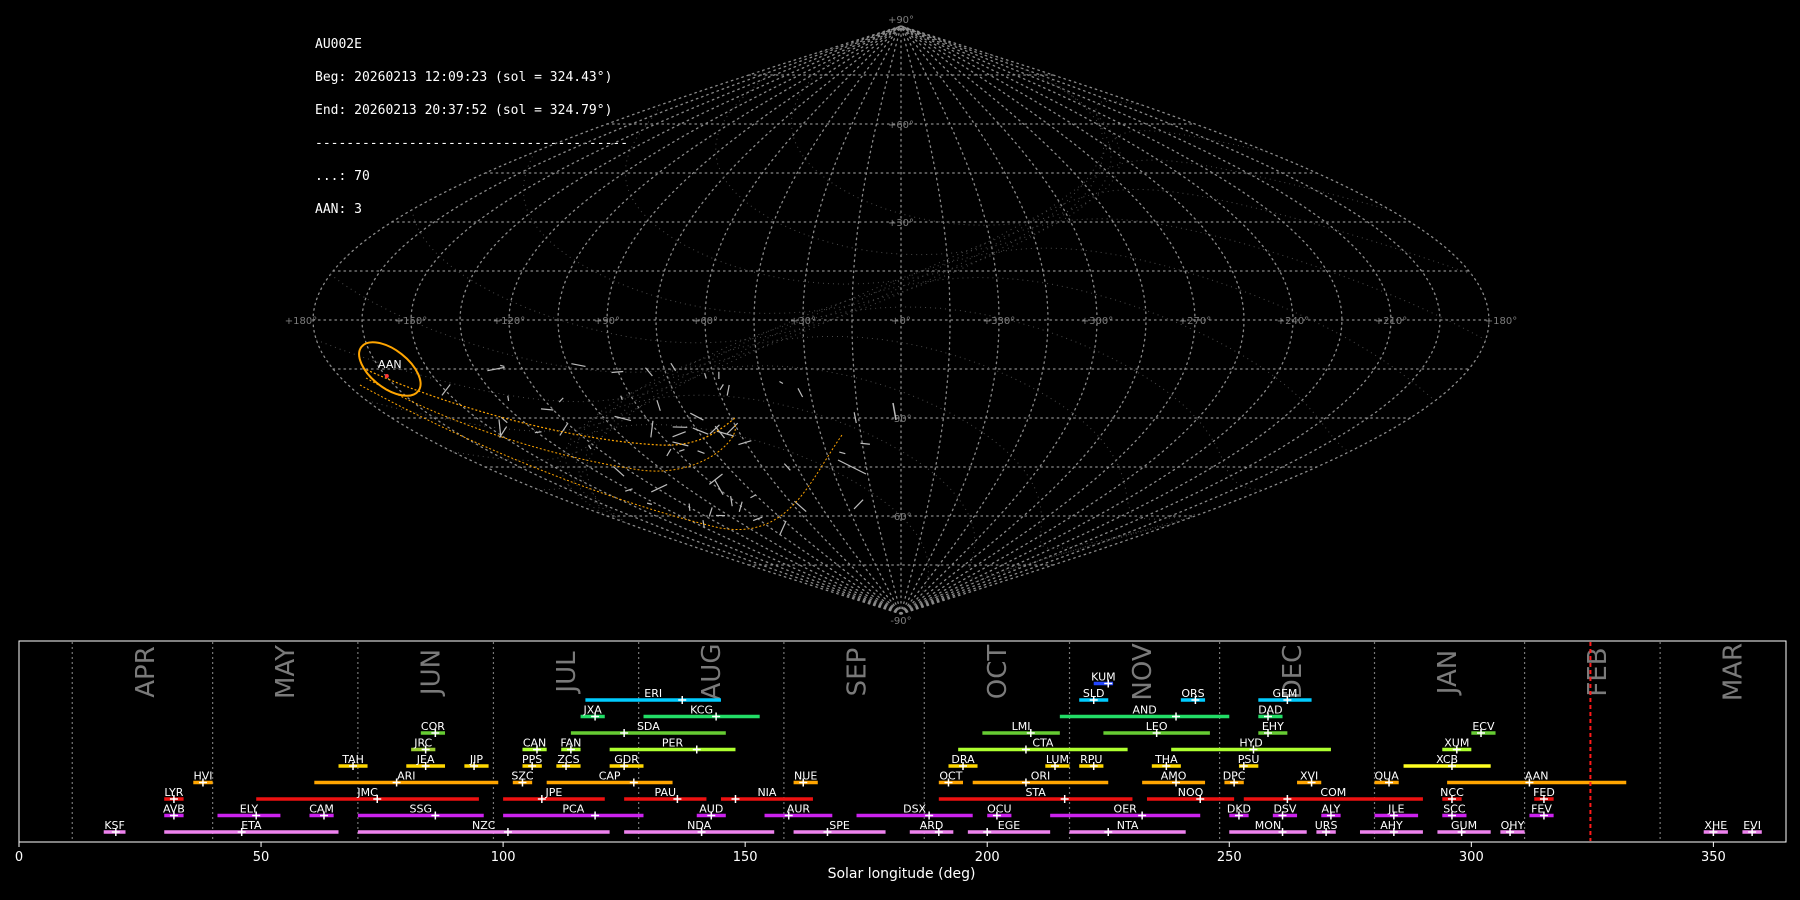  I want to click on shower-label: DSX, so click(914, 809).